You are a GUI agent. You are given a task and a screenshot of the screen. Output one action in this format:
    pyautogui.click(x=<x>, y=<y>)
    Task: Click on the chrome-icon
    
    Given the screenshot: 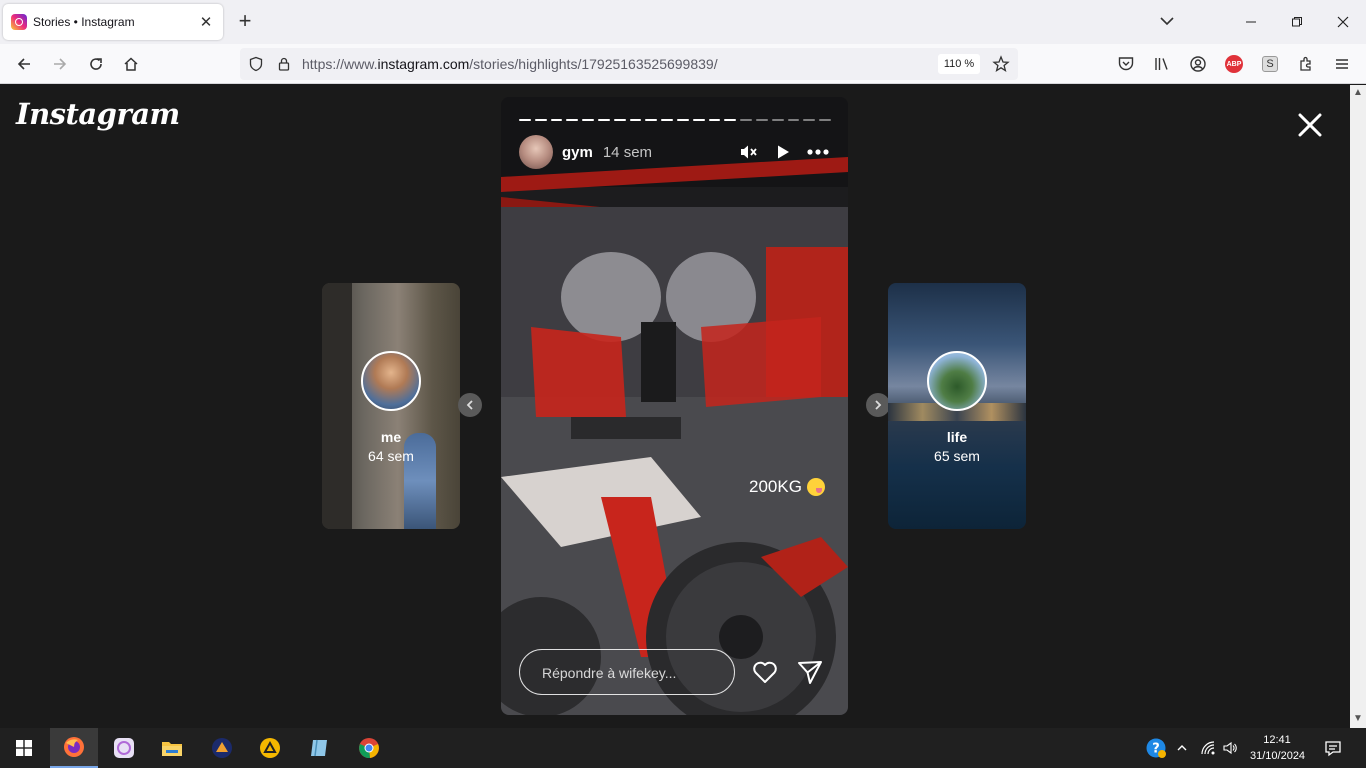 What is the action you would take?
    pyautogui.click(x=369, y=748)
    